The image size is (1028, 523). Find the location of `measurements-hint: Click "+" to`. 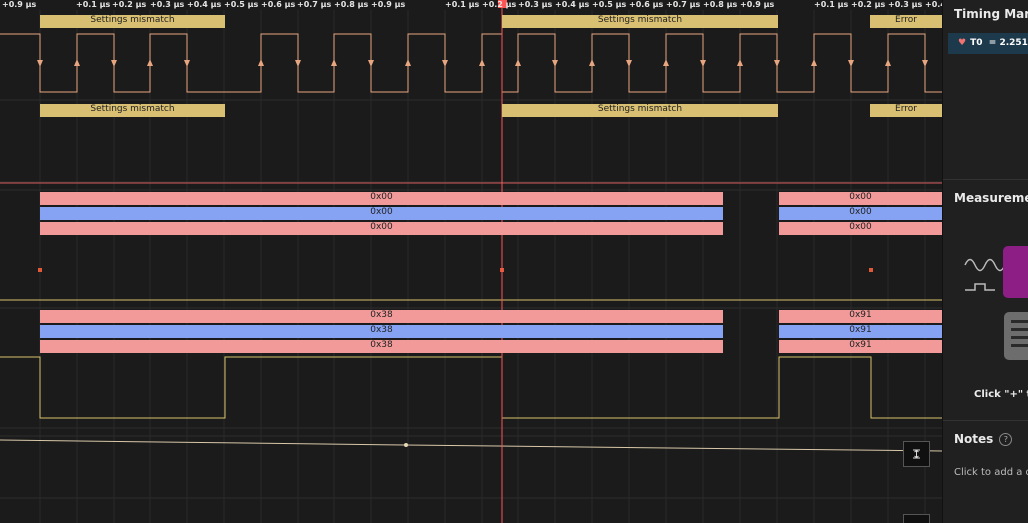

measurements-hint: Click "+" to is located at coordinates (1001, 394).